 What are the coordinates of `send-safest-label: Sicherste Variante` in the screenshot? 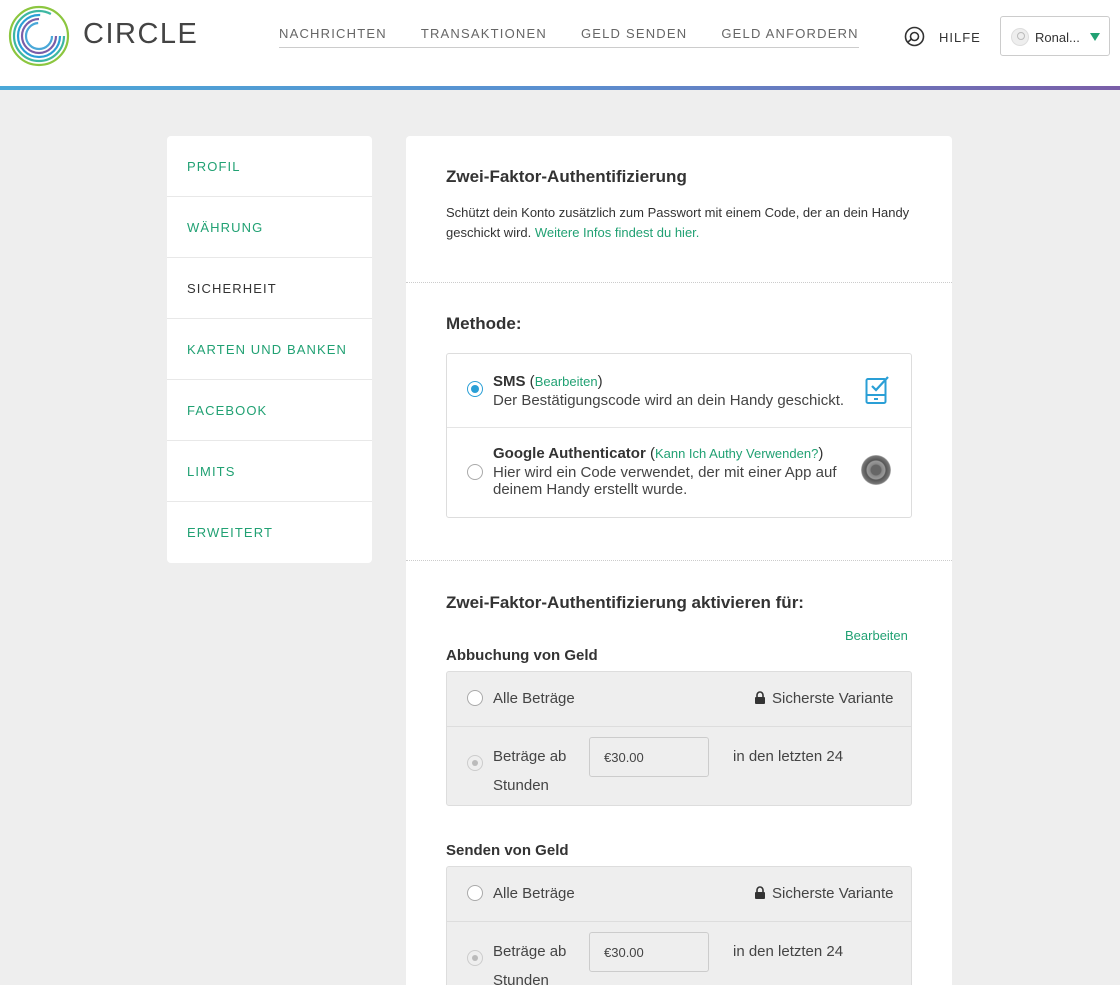 It's located at (833, 893).